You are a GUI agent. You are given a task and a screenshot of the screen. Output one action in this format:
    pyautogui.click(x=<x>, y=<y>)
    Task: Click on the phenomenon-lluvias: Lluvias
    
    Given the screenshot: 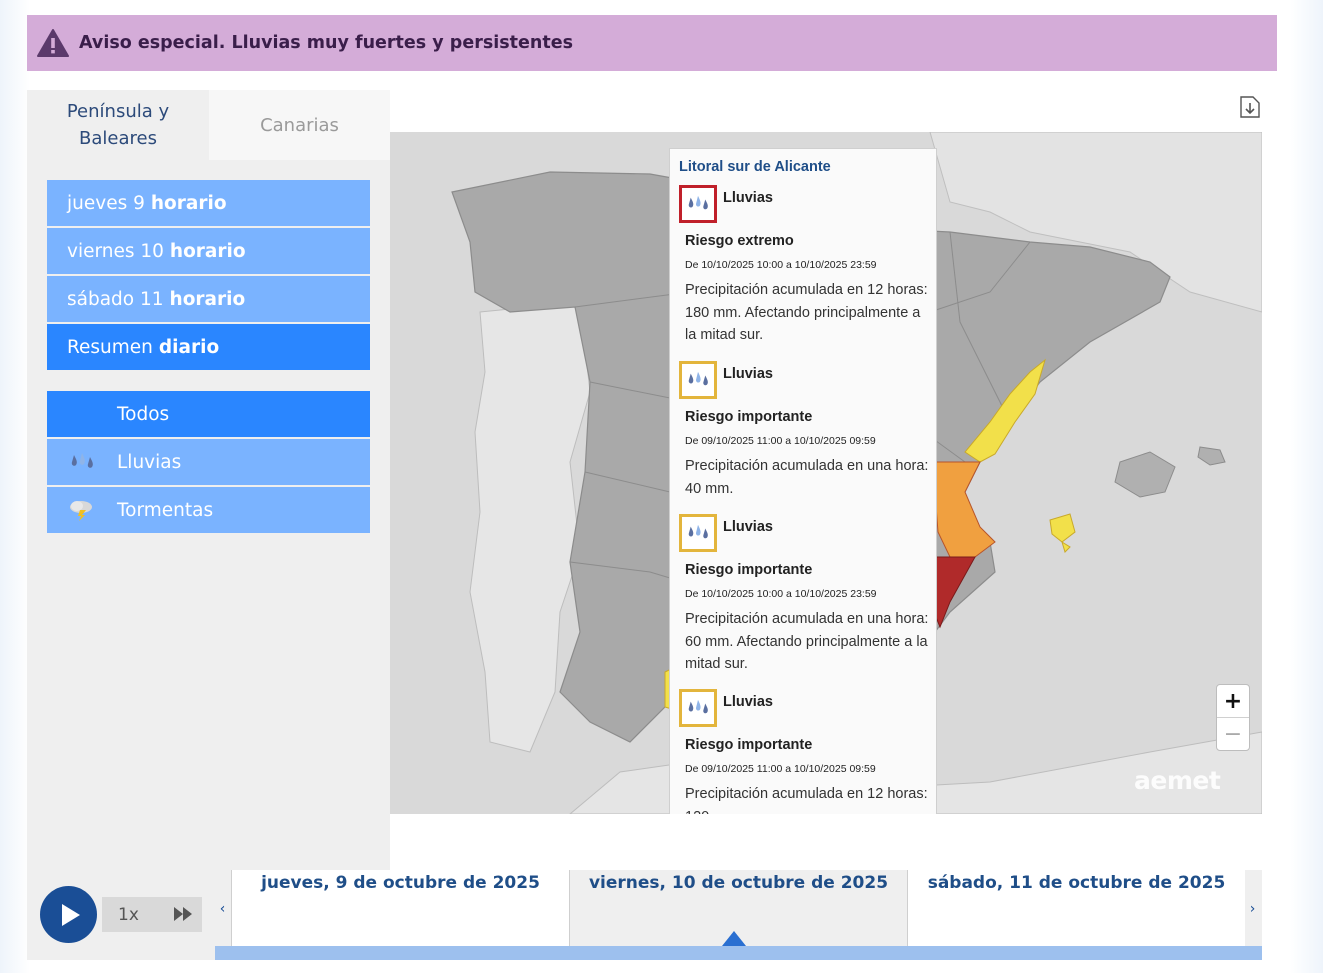 What is the action you would take?
    pyautogui.click(x=208, y=462)
    